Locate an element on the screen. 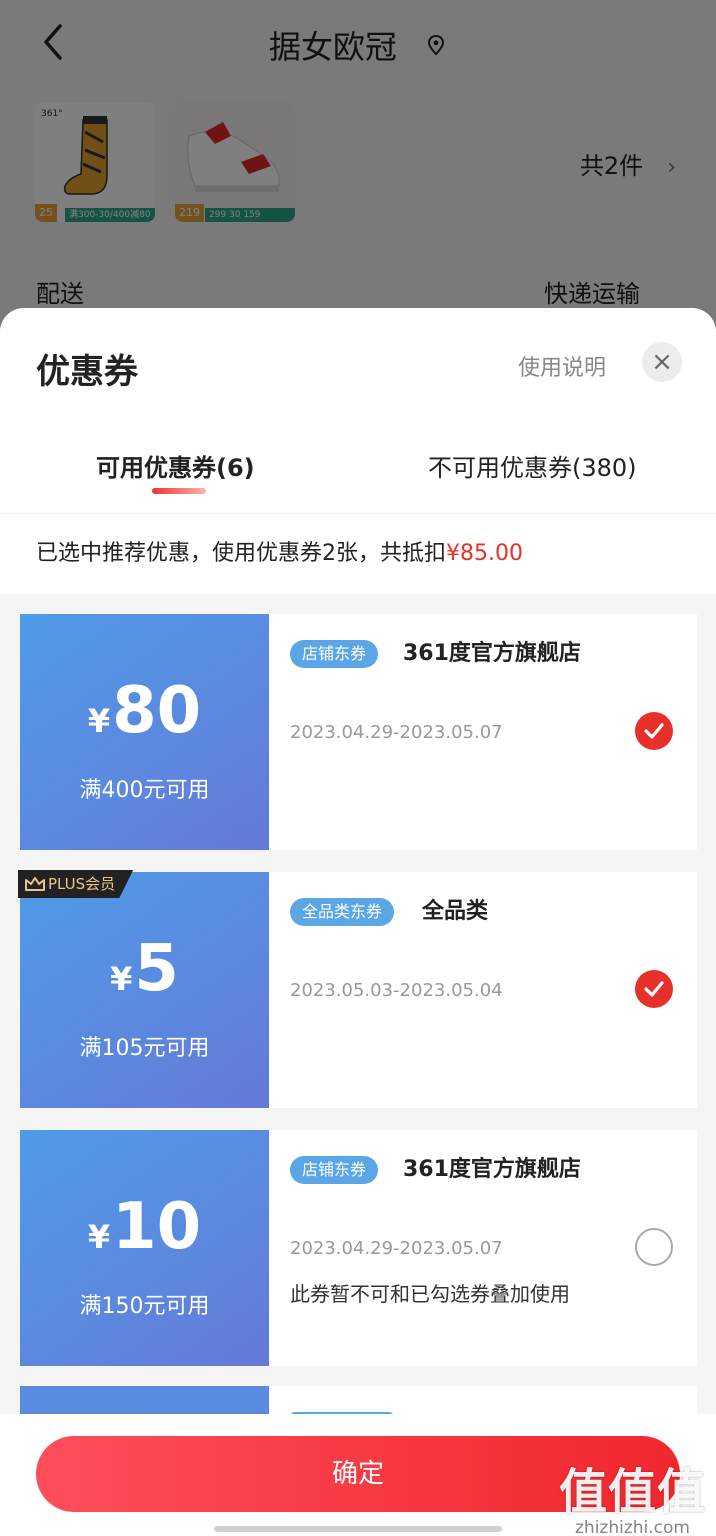 Image resolution: width=716 pixels, height=1536 pixels. coupon-amount-value: 80 is located at coordinates (157, 711).